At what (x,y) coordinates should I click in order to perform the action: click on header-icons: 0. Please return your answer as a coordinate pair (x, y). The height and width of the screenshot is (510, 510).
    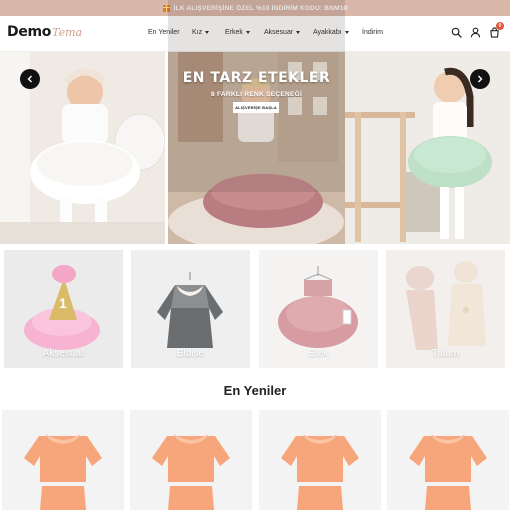
    Looking at the image, I should click on (477, 30).